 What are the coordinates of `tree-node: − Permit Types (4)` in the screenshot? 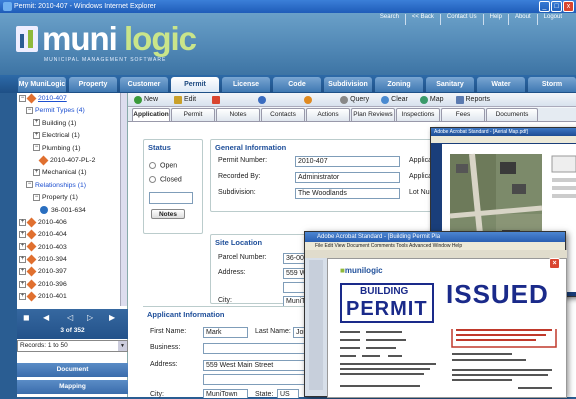 It's located at (72, 111).